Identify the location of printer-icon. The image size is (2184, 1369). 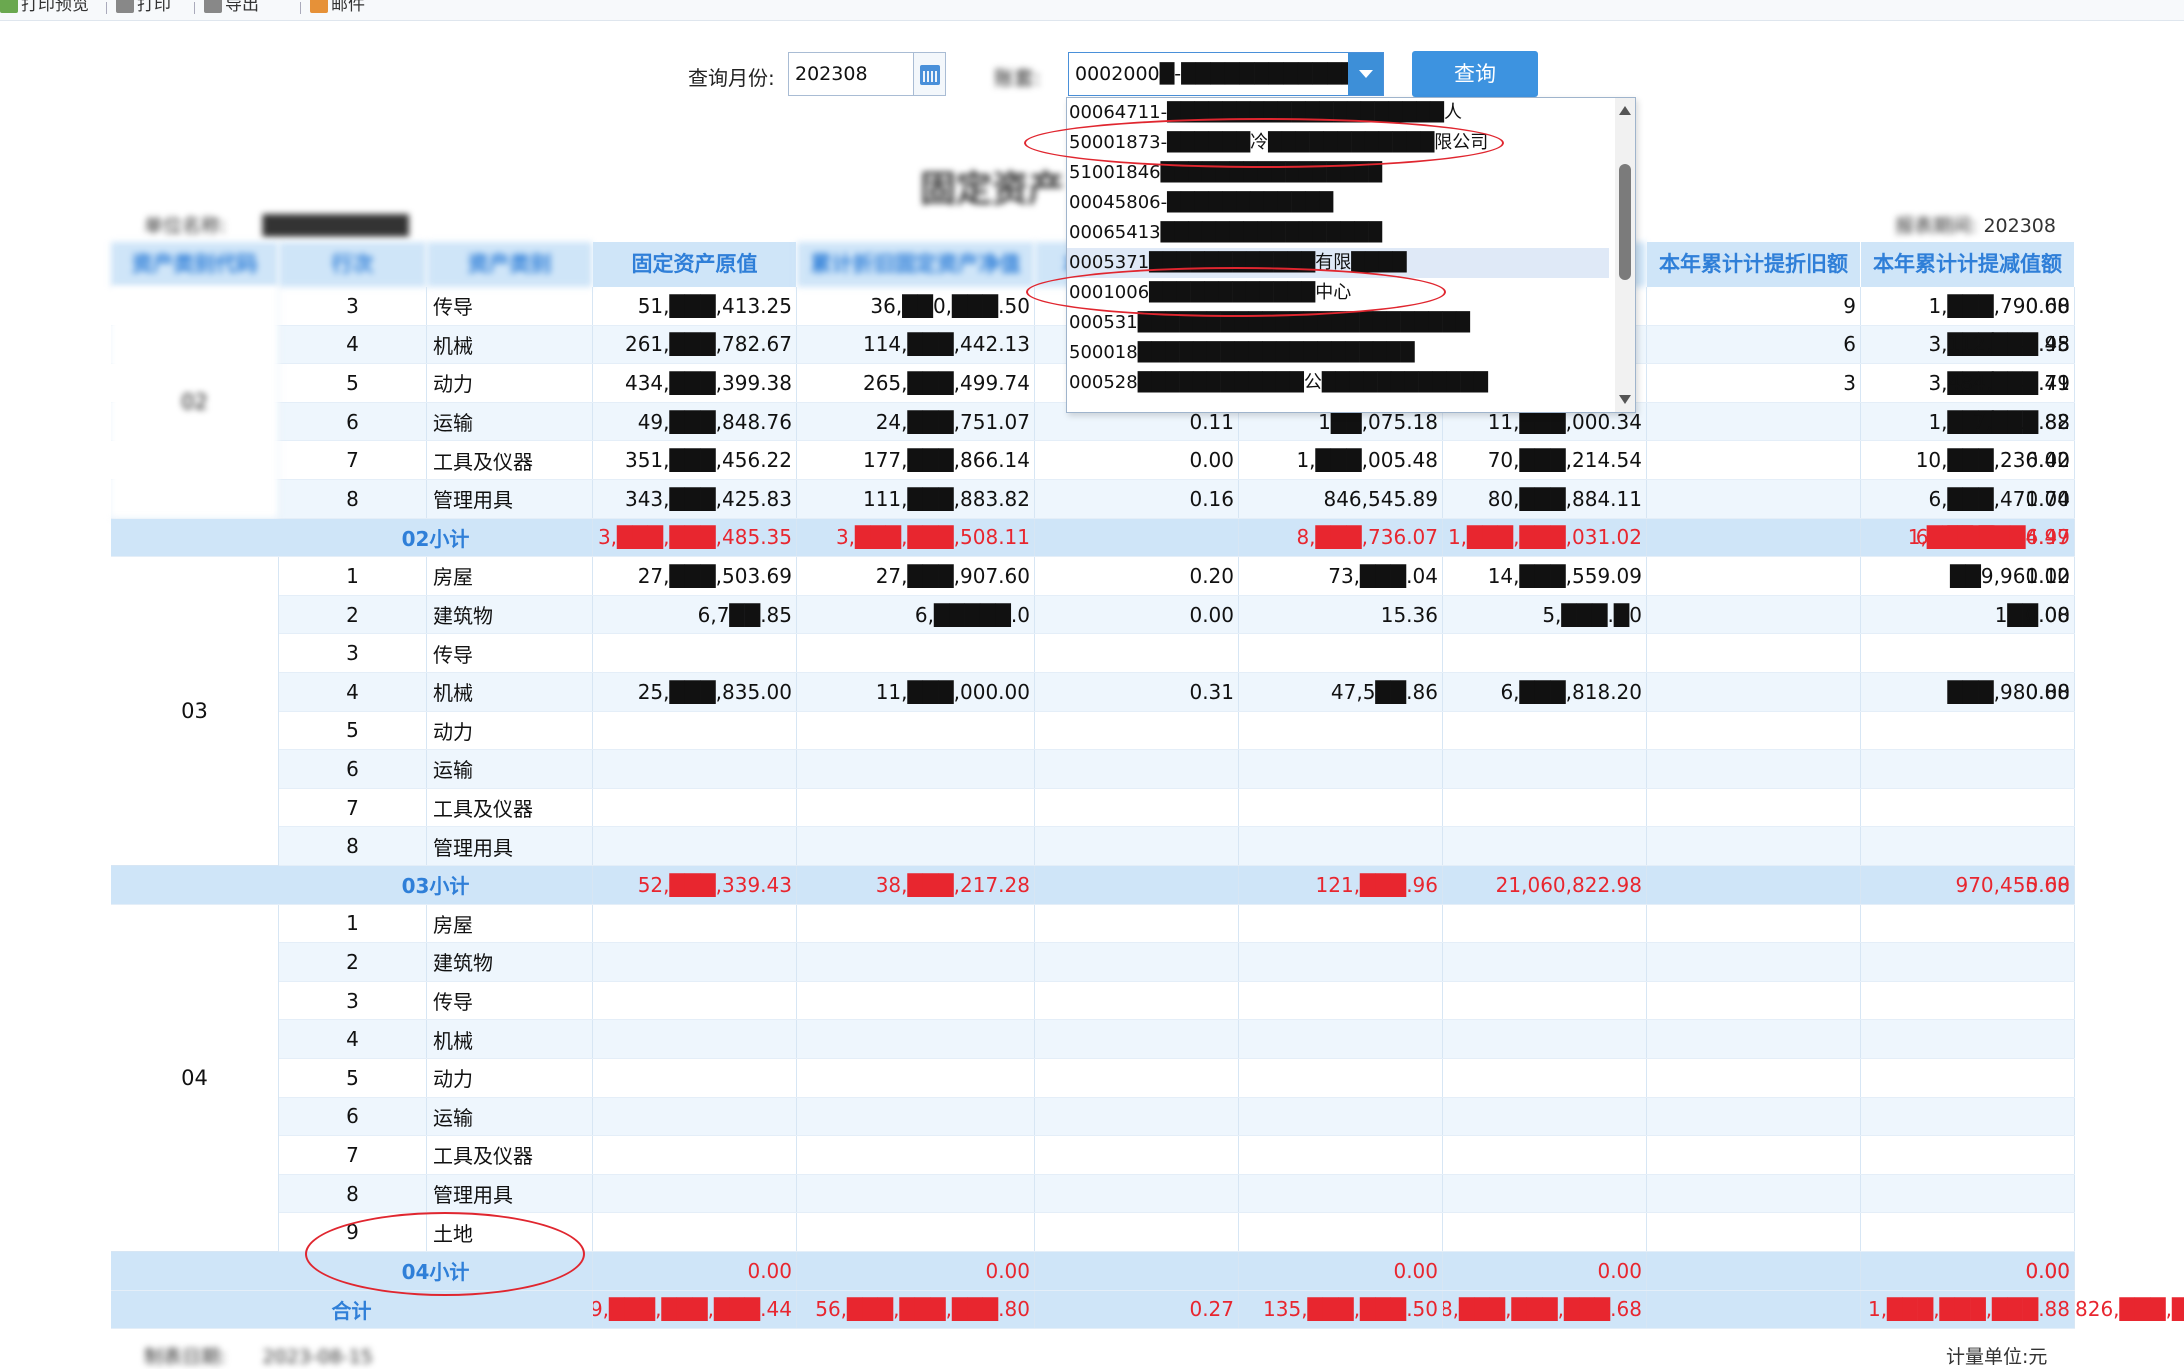
(125, 6).